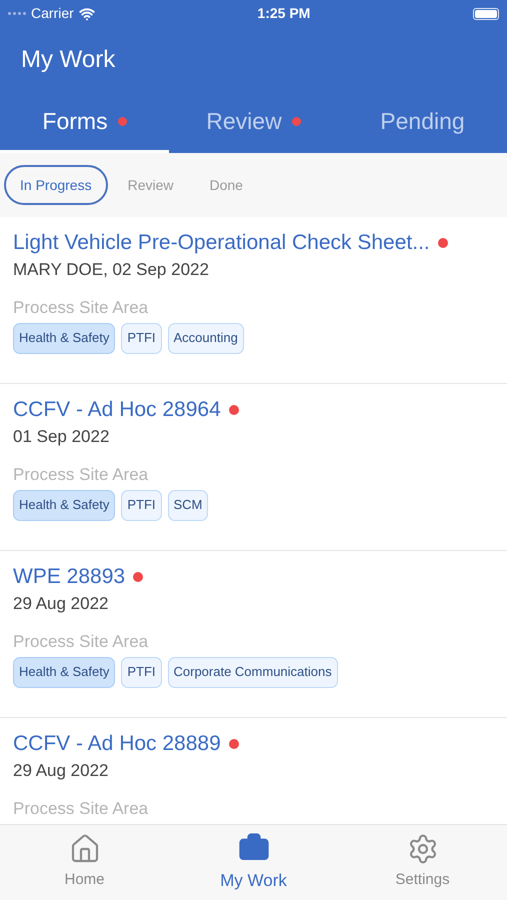  What do you see at coordinates (111, 269) in the screenshot?
I see `form-meta: MARY DOE, 02 Sep 2022` at bounding box center [111, 269].